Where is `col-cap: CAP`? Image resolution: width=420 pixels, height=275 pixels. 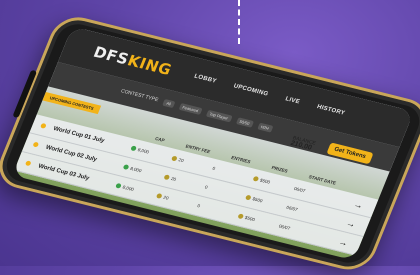 col-cap: CAP is located at coordinates (160, 139).